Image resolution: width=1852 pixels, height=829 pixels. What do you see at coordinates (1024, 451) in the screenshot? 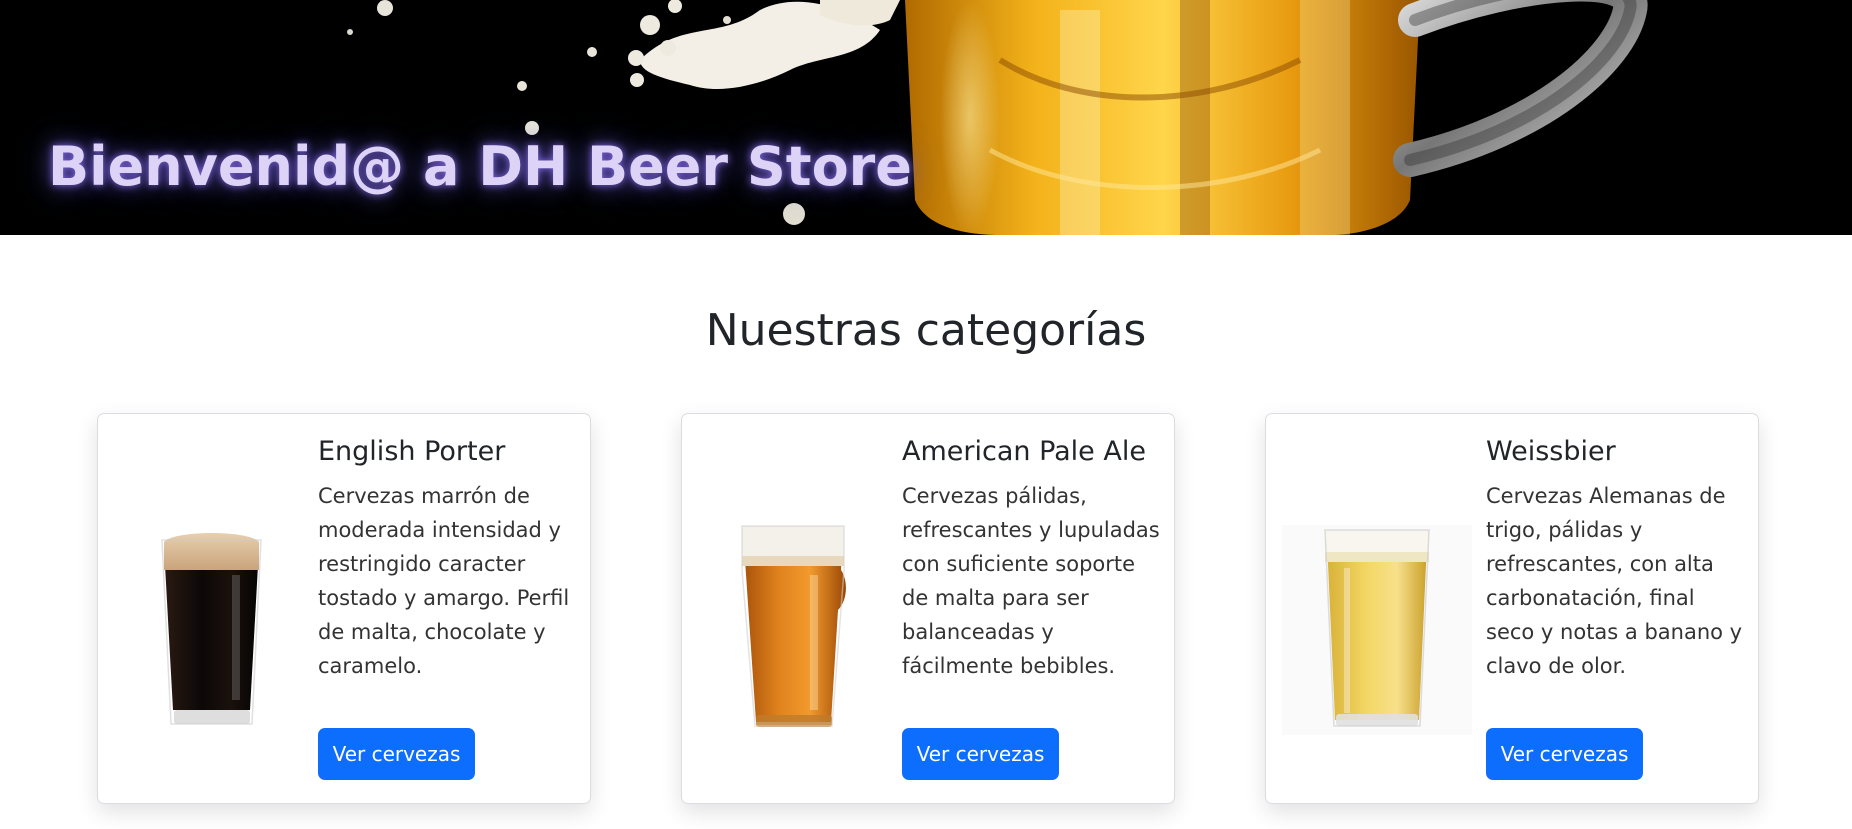
I see `card-title: American Pale Ale` at bounding box center [1024, 451].